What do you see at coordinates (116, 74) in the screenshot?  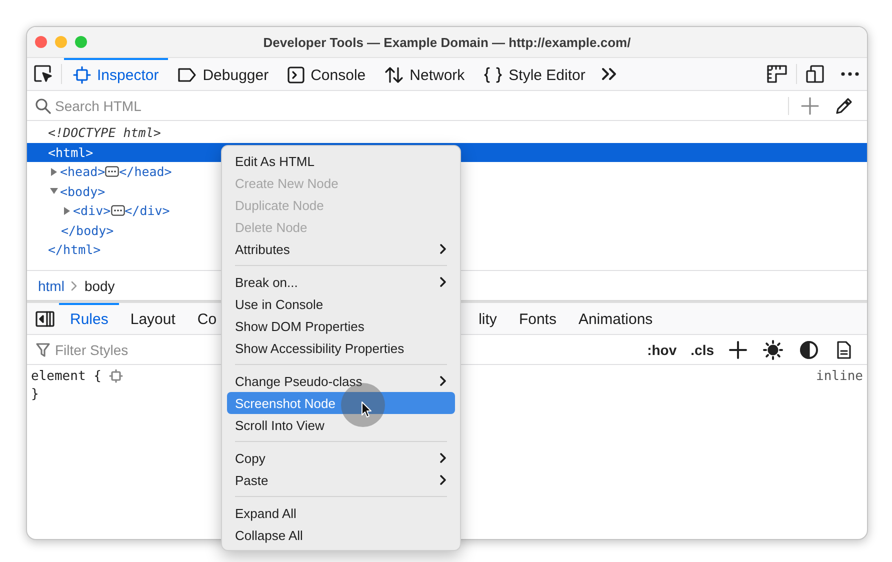 I see `panel-tab: Inspector` at bounding box center [116, 74].